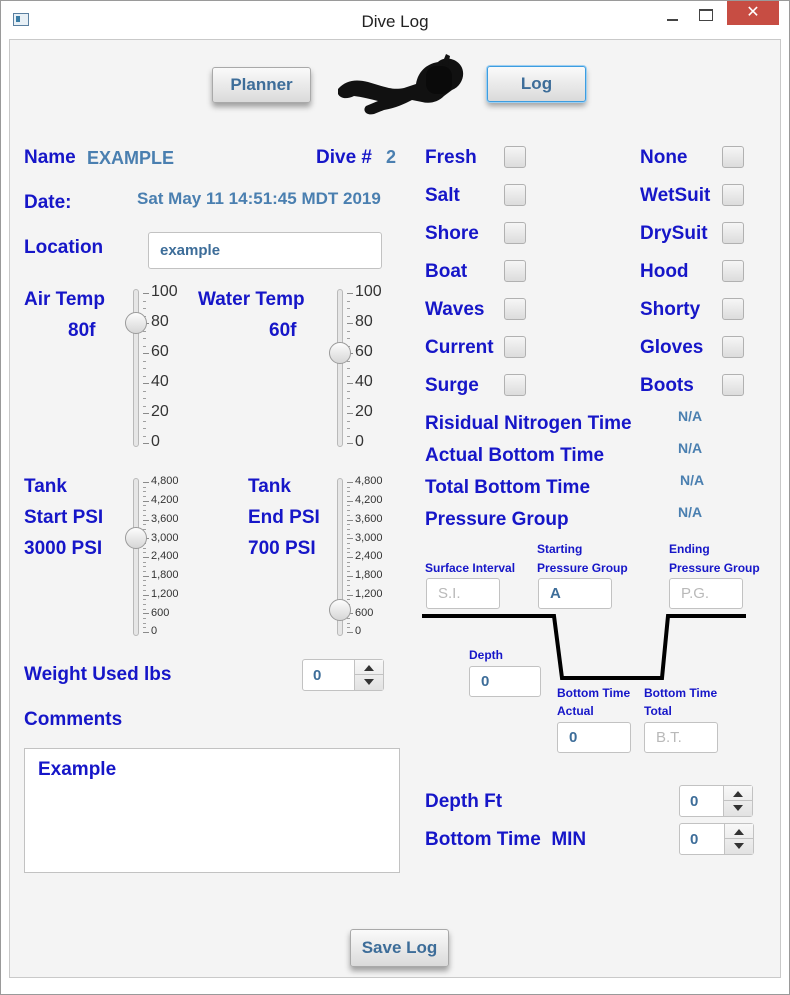  Describe the element at coordinates (669, 737) in the screenshot. I see `bt-total-placeholder: B.T.` at that location.